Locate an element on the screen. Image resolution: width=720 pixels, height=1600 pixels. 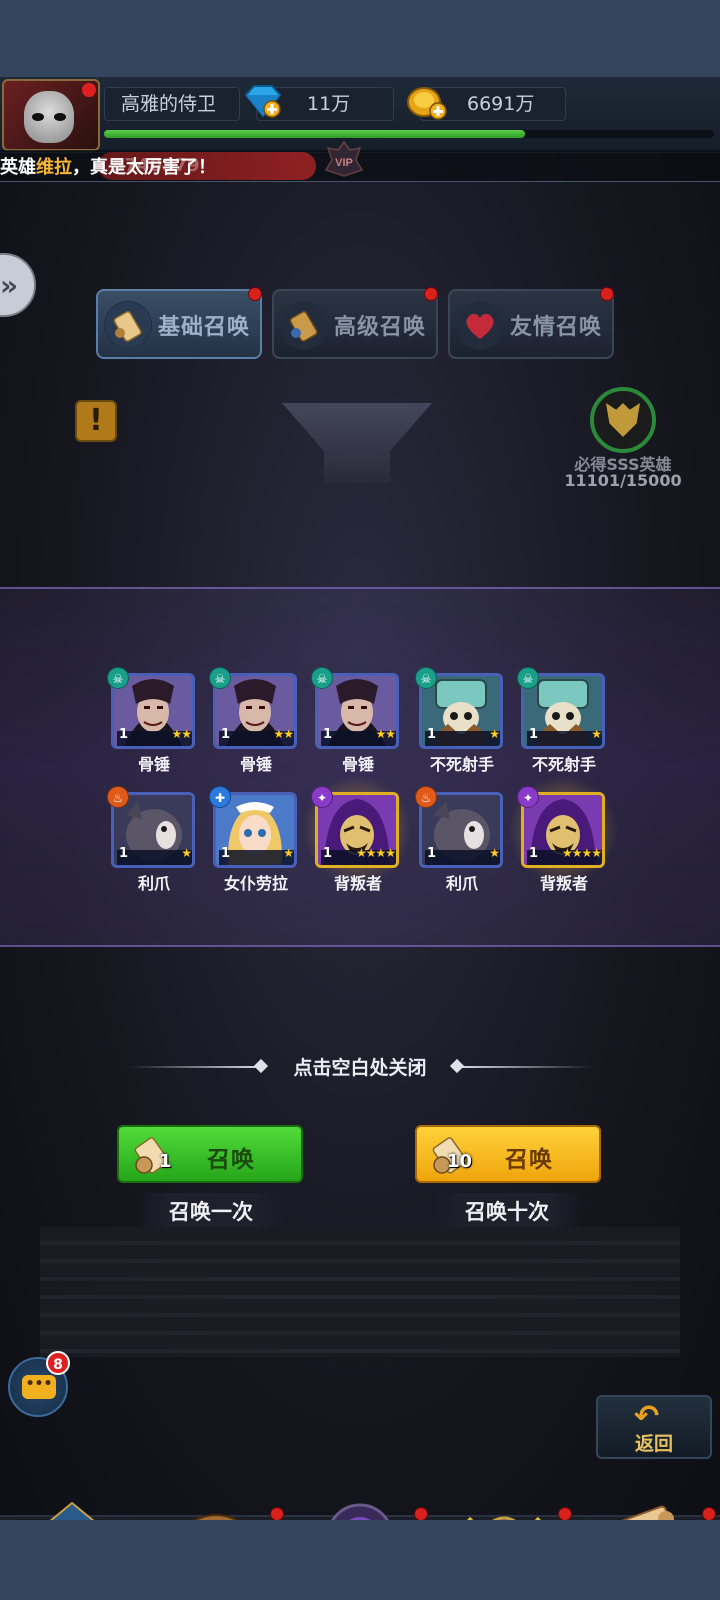
castle-icon is located at coordinates (72, 1510).